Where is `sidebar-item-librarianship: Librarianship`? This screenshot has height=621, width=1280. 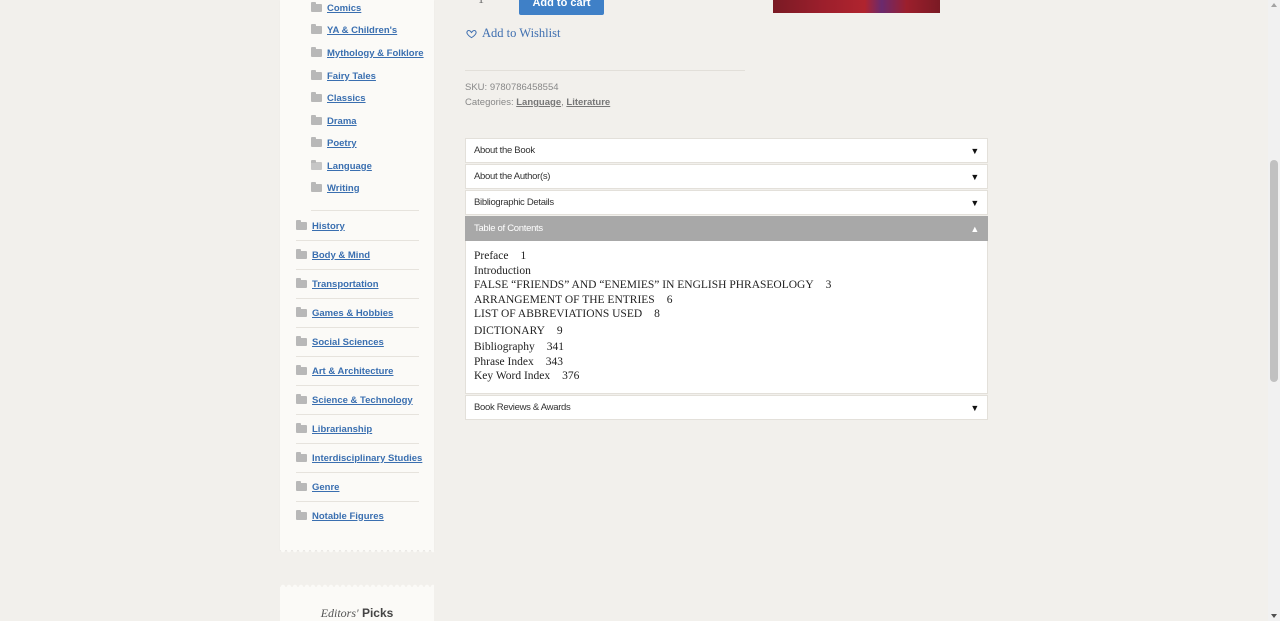 sidebar-item-librarianship: Librarianship is located at coordinates (334, 429).